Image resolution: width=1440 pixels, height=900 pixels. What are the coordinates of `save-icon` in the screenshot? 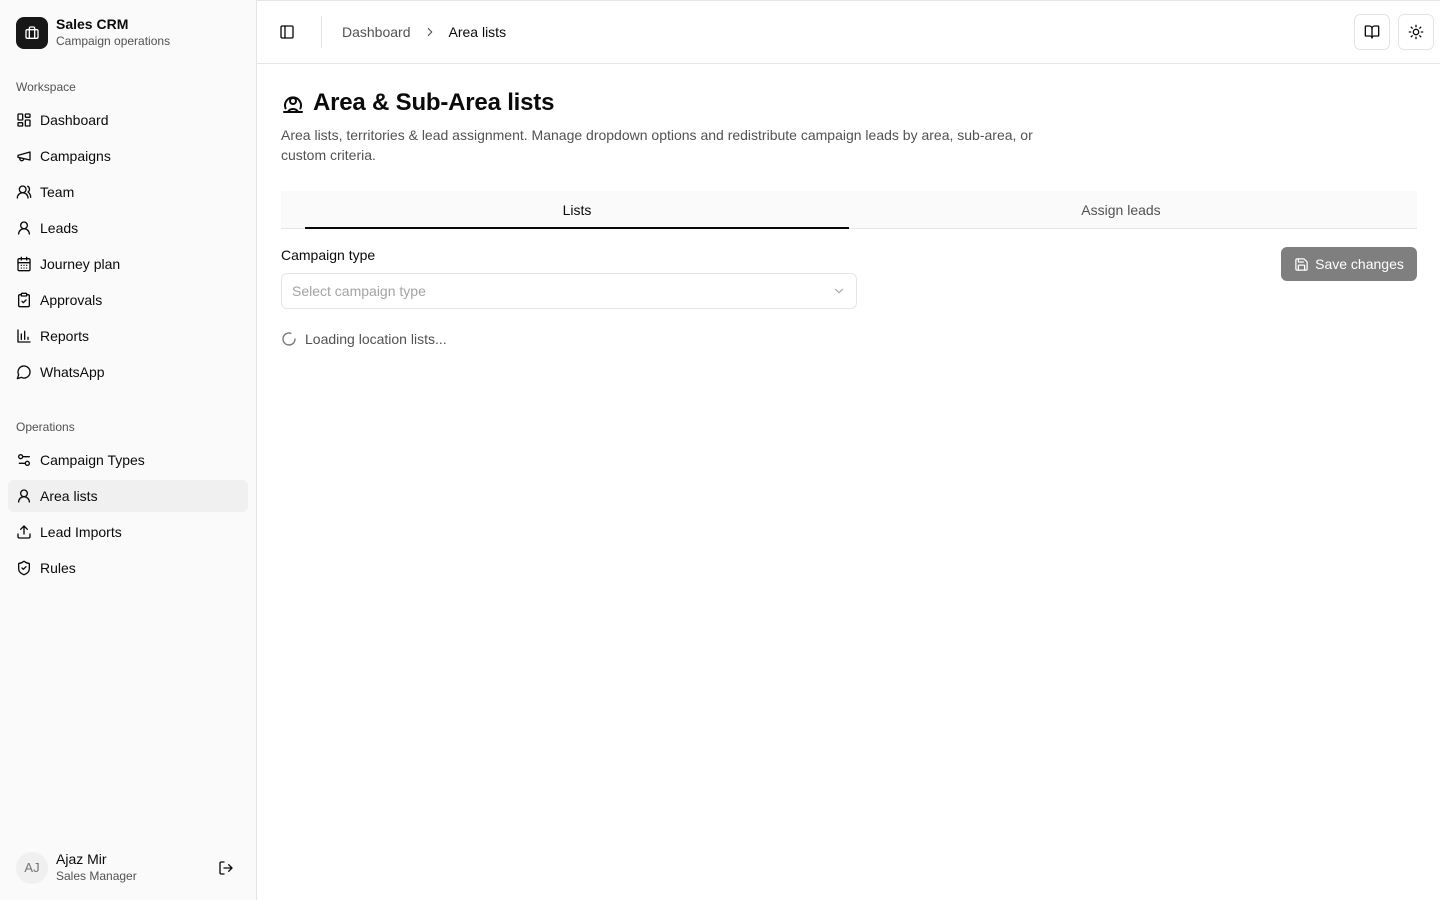 It's located at (1301, 264).